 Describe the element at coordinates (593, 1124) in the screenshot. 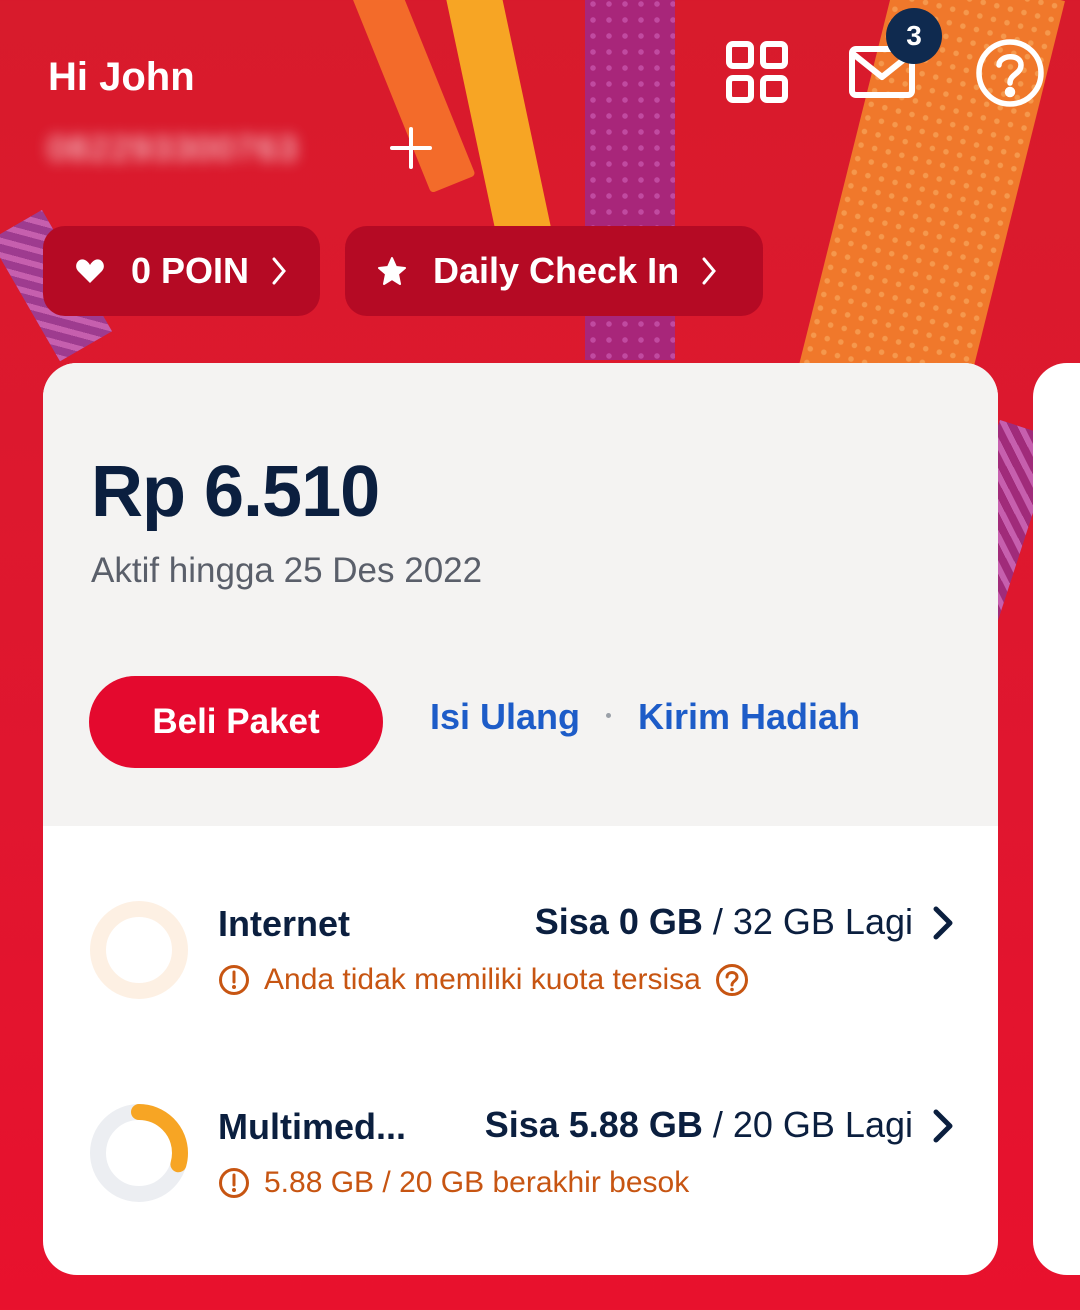

I see `quota-remaining: Sisa 5.88 GB` at that location.